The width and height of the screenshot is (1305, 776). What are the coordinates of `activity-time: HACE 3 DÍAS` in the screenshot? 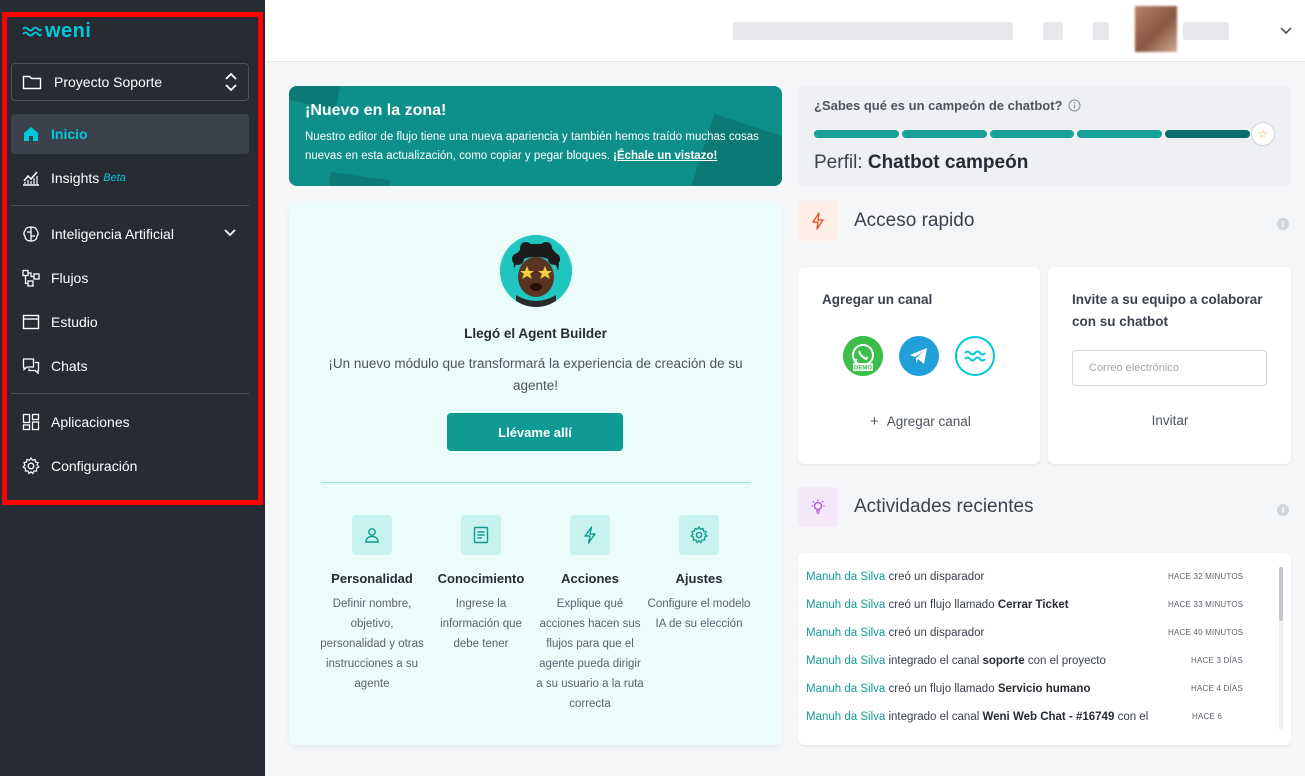 It's located at (1217, 660).